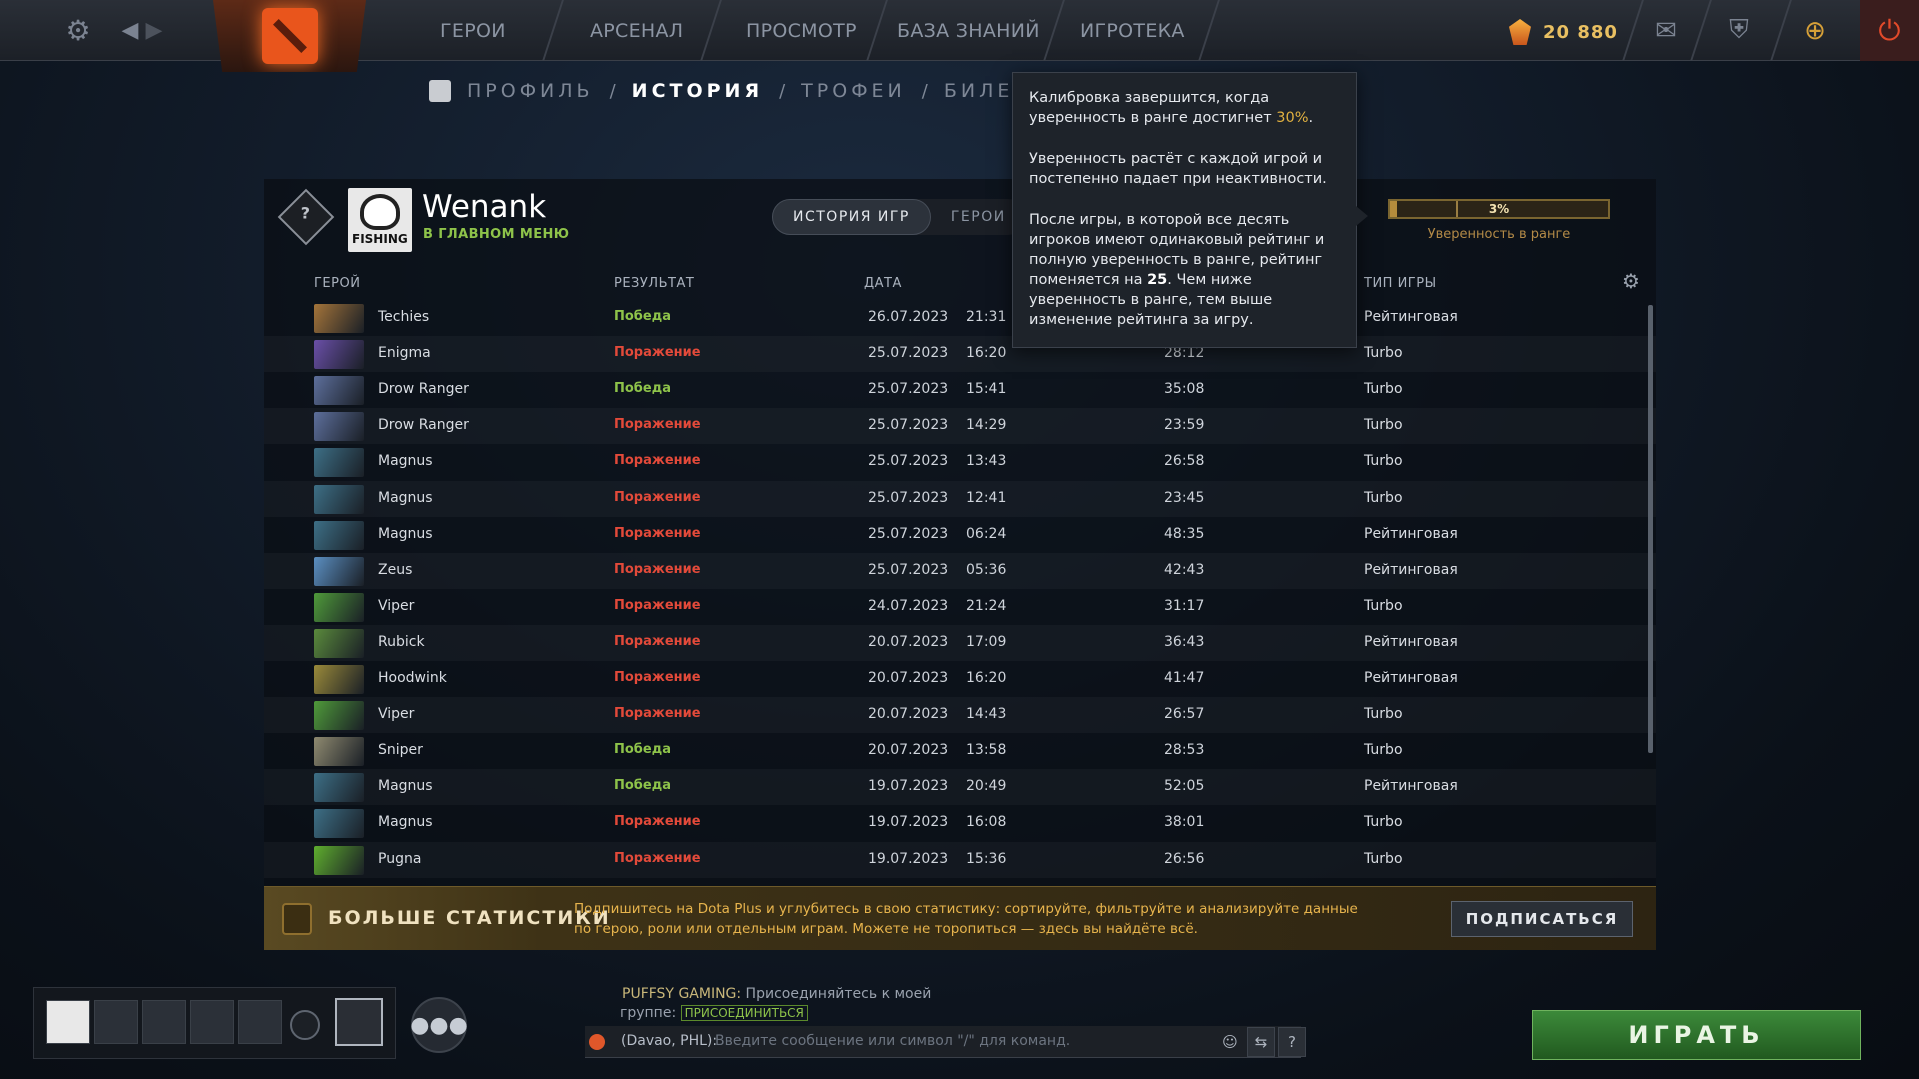 This screenshot has width=1919, height=1079. Describe the element at coordinates (960, 823) in the screenshot. I see `table-row: Magnus Поражение 19.07.2023 16:08 38:01 Turbo` at that location.